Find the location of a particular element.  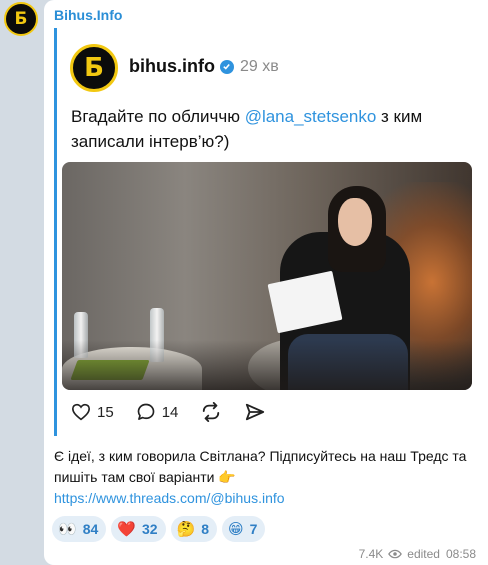

embed-avatar-glyph: Б is located at coordinates (94, 68).